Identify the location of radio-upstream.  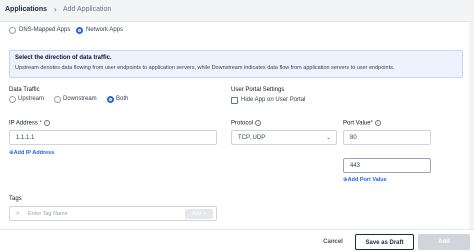
(12, 99).